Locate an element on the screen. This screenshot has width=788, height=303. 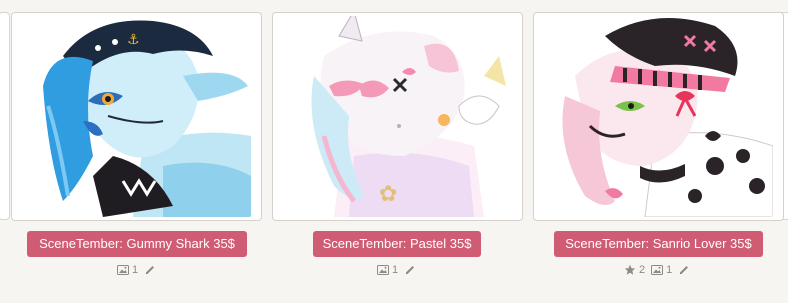
title-button-pastel: SceneTember: Pastel 35$ is located at coordinates (397, 244).